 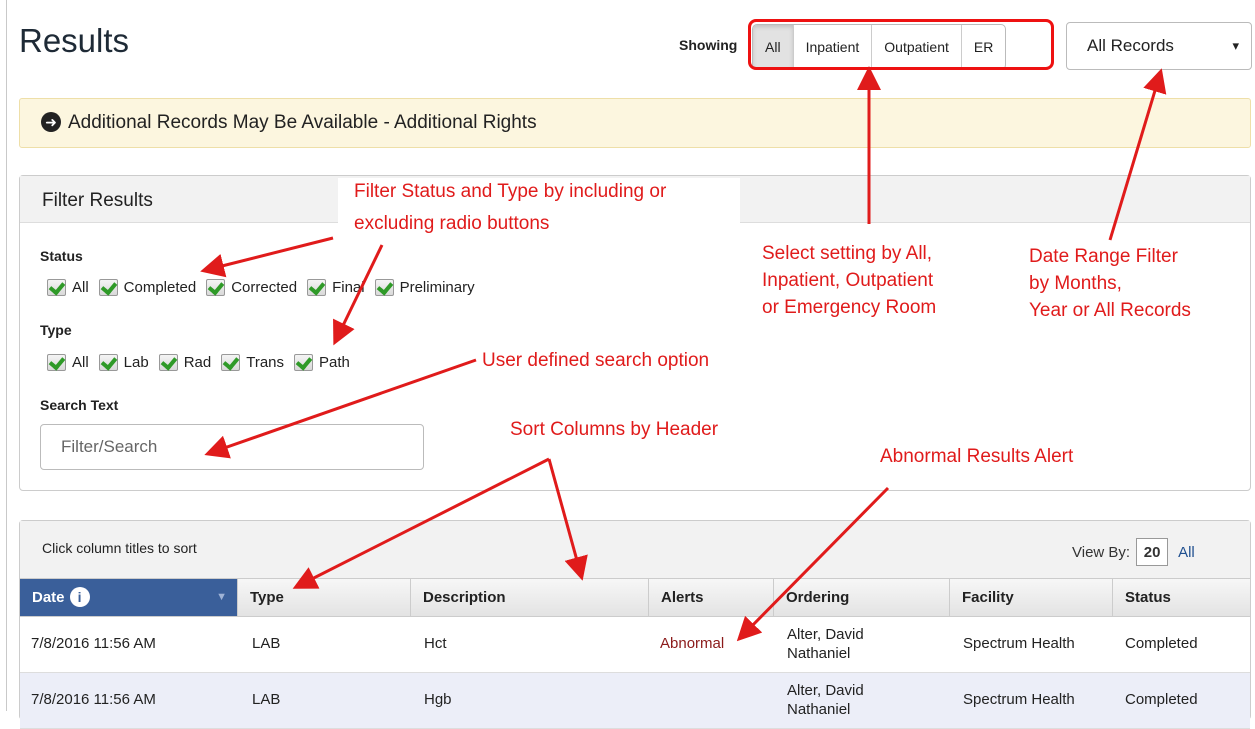 What do you see at coordinates (1103, 256) in the screenshot?
I see `annotation-date-line1: Date Range Filter` at bounding box center [1103, 256].